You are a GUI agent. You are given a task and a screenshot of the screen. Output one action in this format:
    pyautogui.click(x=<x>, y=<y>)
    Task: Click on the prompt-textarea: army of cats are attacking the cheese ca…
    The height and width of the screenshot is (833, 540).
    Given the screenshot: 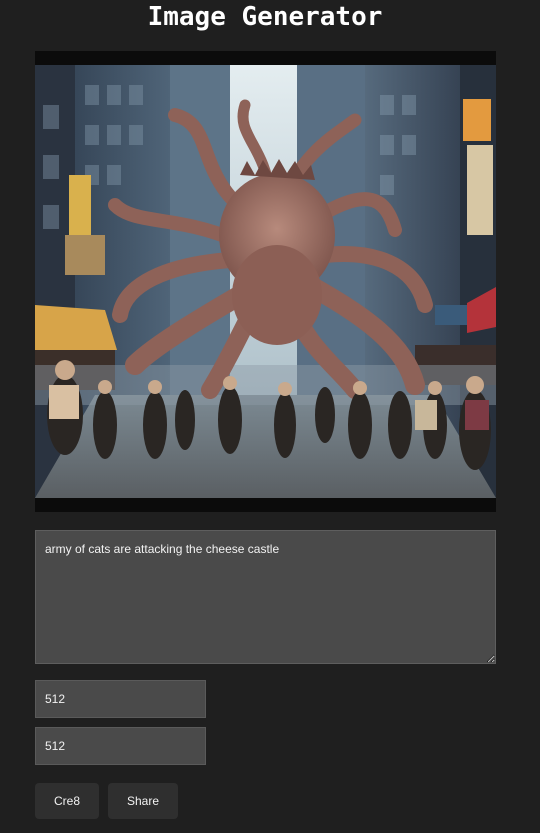 What is the action you would take?
    pyautogui.click(x=265, y=597)
    